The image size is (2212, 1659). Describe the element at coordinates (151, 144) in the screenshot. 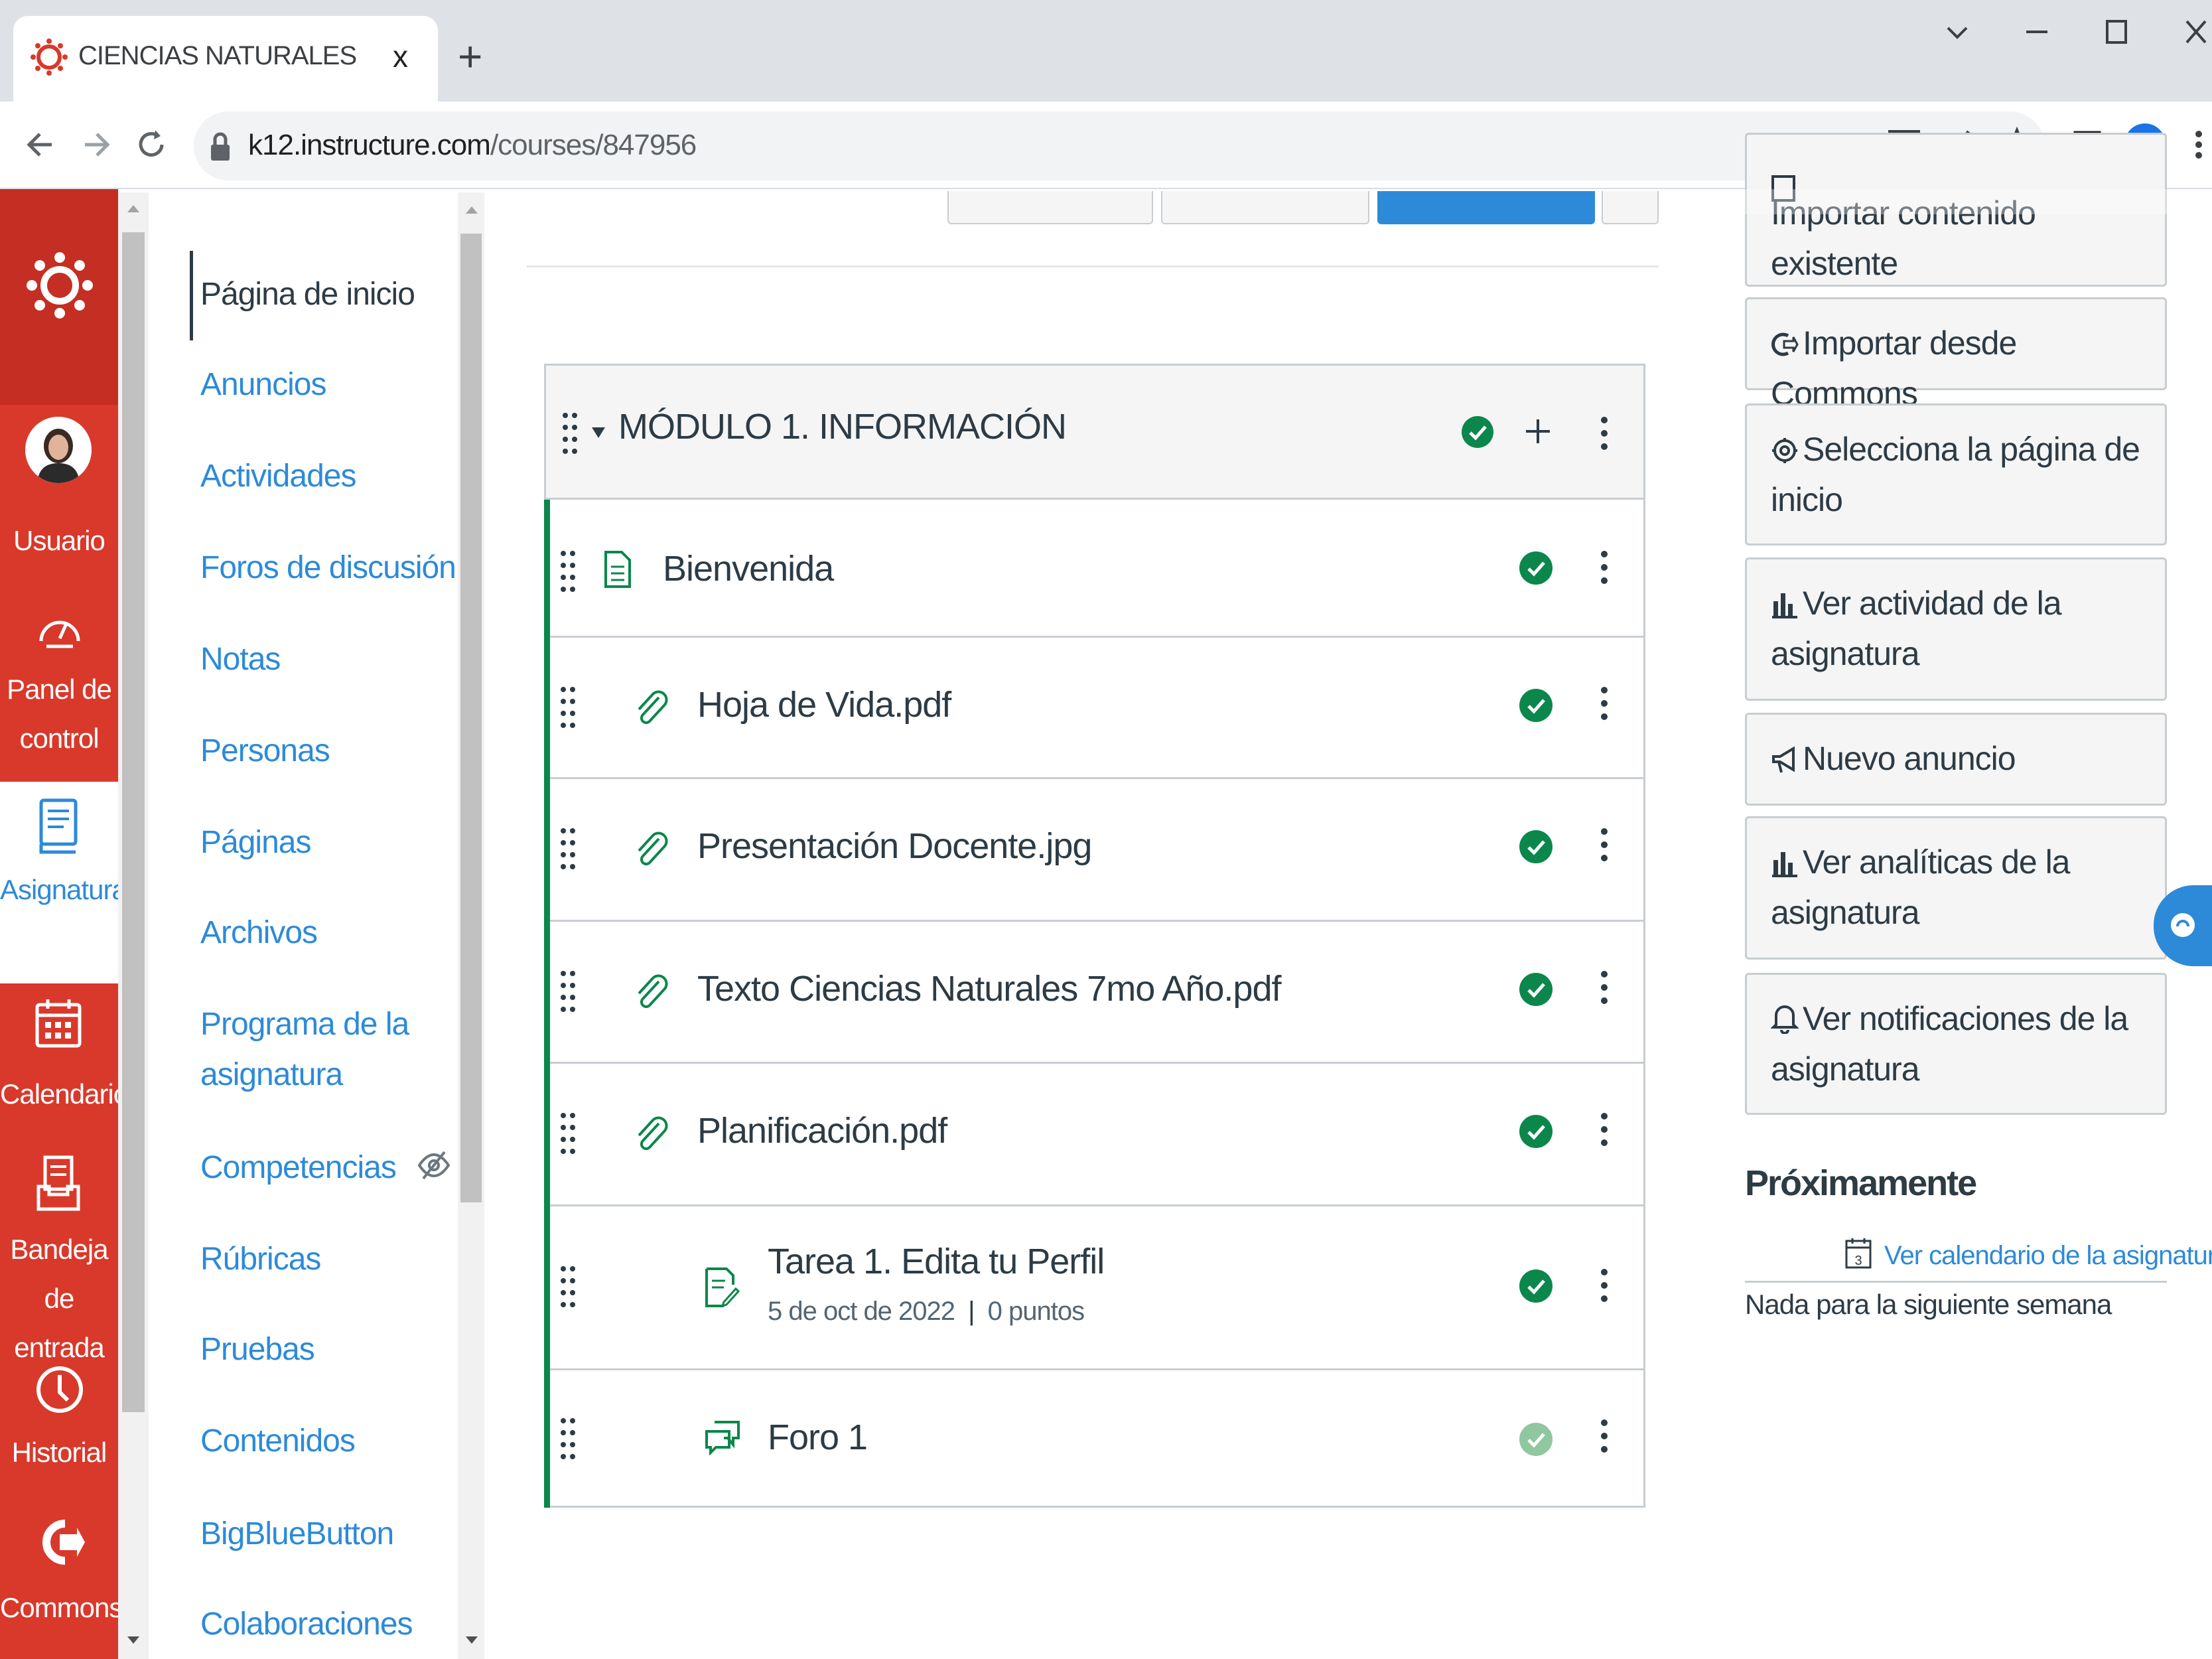

I see `reload-icon` at that location.